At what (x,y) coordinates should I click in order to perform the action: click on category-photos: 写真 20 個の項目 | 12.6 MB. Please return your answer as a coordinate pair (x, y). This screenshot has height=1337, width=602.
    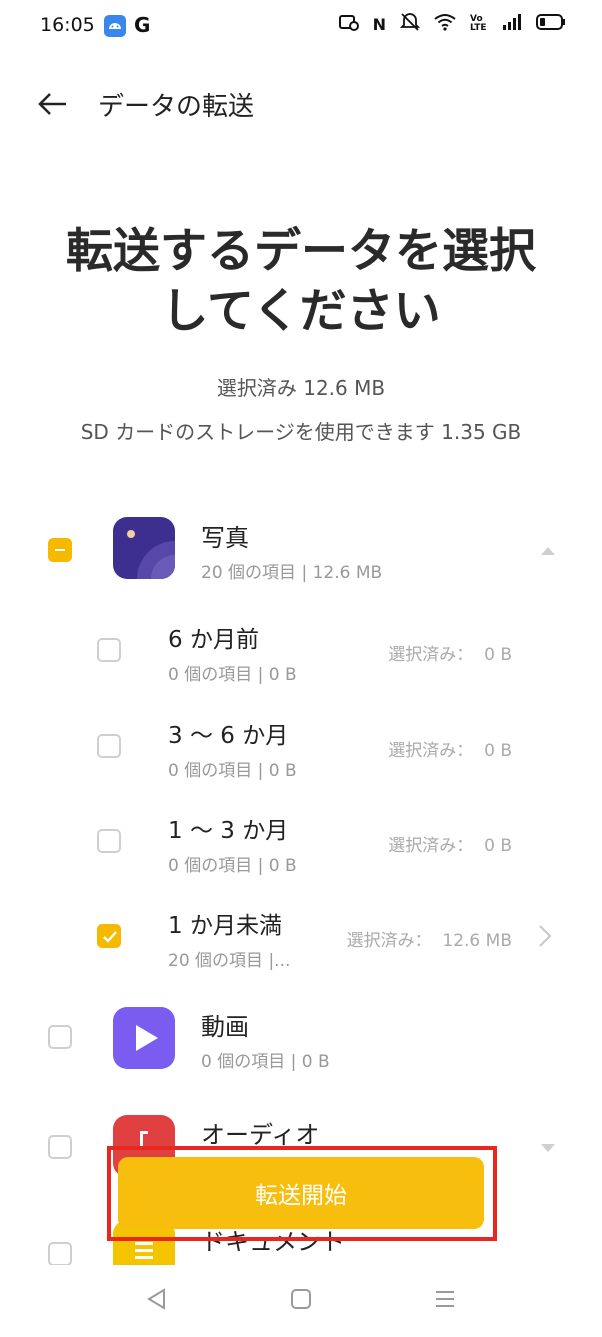
    Looking at the image, I should click on (301, 548).